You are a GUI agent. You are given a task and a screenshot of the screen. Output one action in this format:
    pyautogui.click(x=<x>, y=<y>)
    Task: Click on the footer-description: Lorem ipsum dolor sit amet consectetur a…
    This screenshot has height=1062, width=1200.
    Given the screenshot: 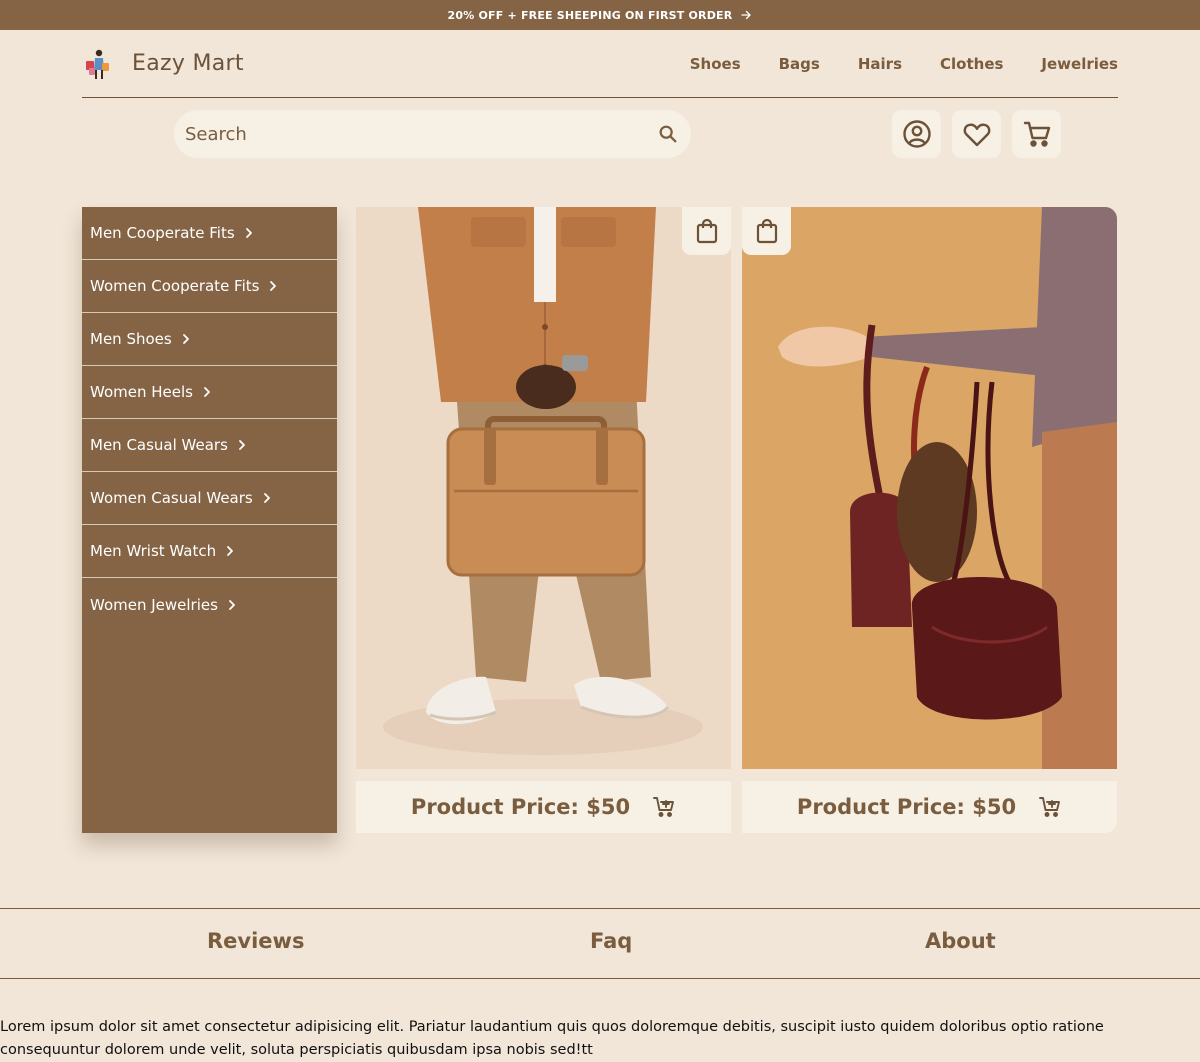 What is the action you would take?
    pyautogui.click(x=552, y=1038)
    